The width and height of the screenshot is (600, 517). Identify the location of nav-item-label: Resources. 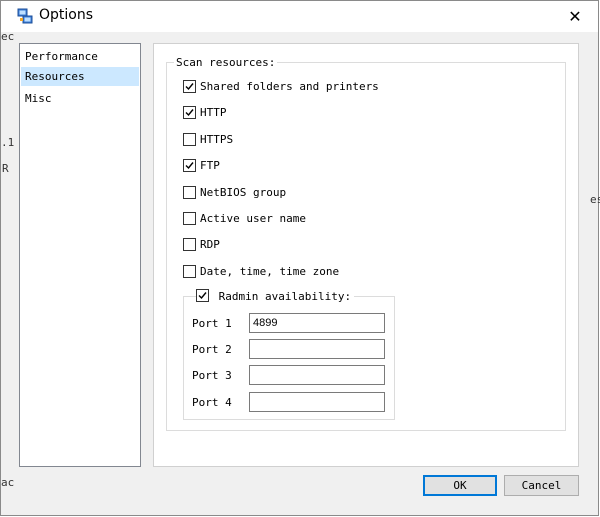
(55, 76).